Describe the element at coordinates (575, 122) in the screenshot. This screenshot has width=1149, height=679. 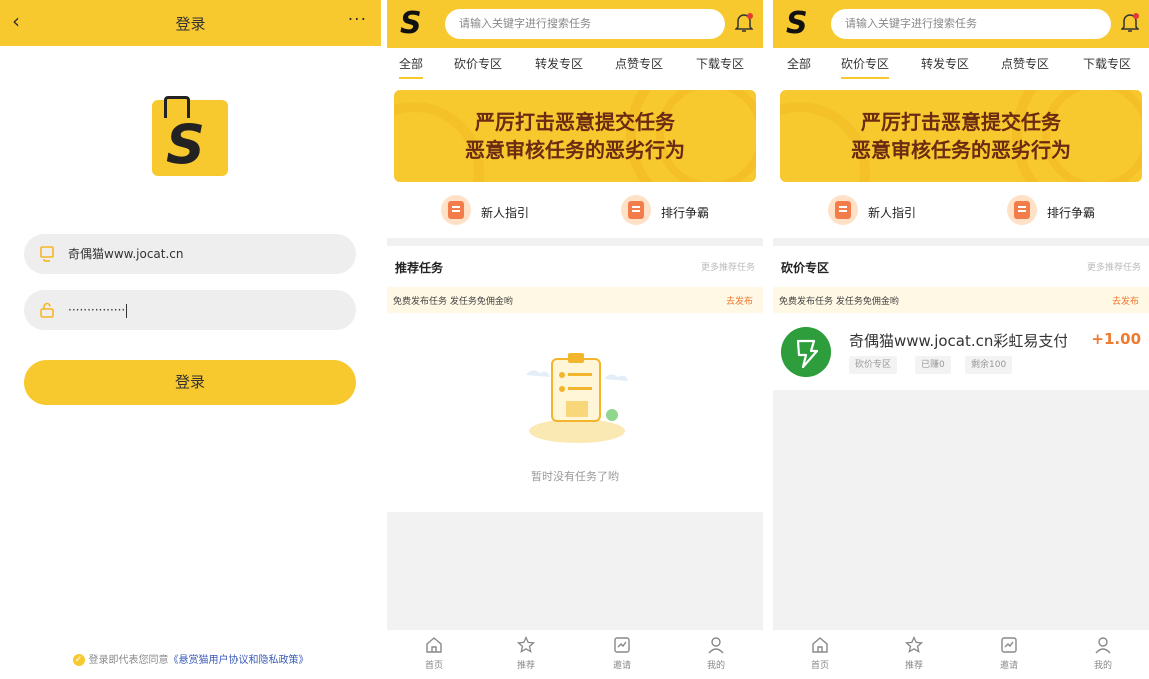
I see `banner-line-1: 严厉打击恶意提交任务` at that location.